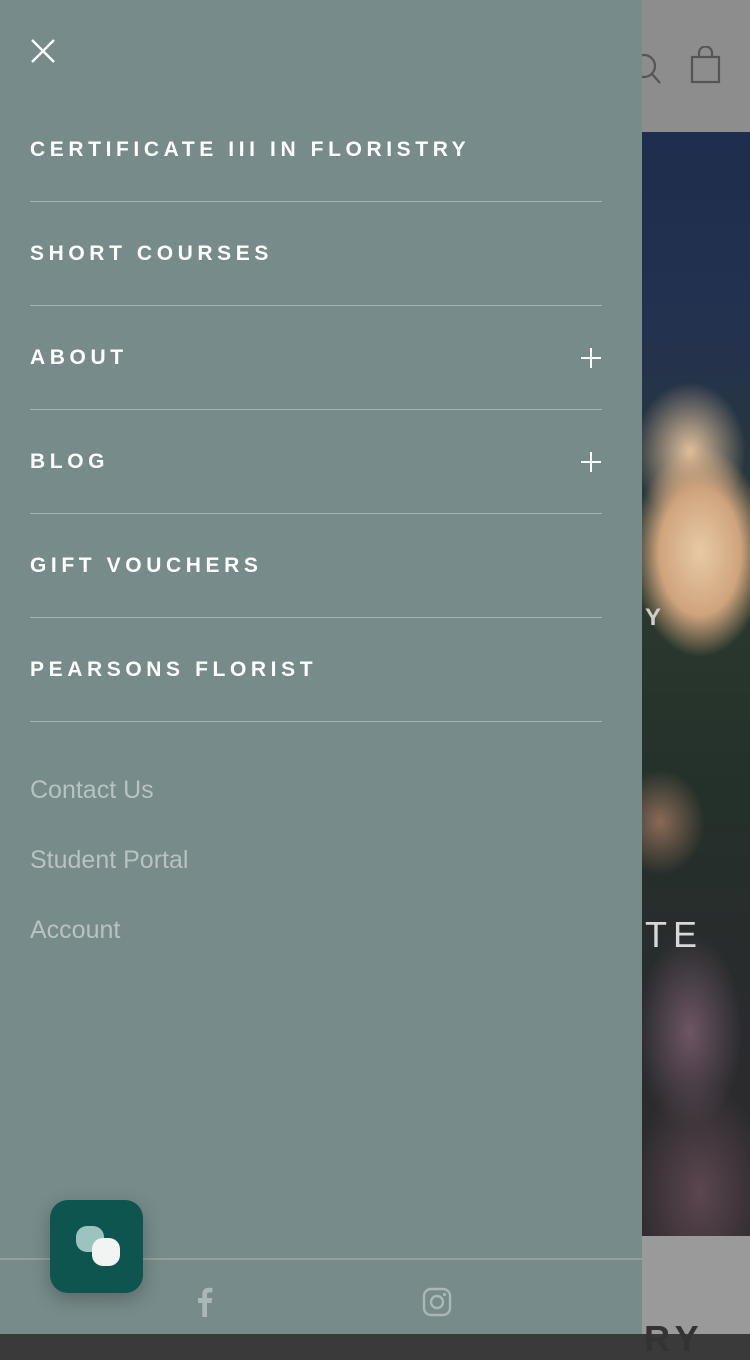 The height and width of the screenshot is (1360, 750). What do you see at coordinates (656, 617) in the screenshot?
I see `hero-text-fragment: Y` at bounding box center [656, 617].